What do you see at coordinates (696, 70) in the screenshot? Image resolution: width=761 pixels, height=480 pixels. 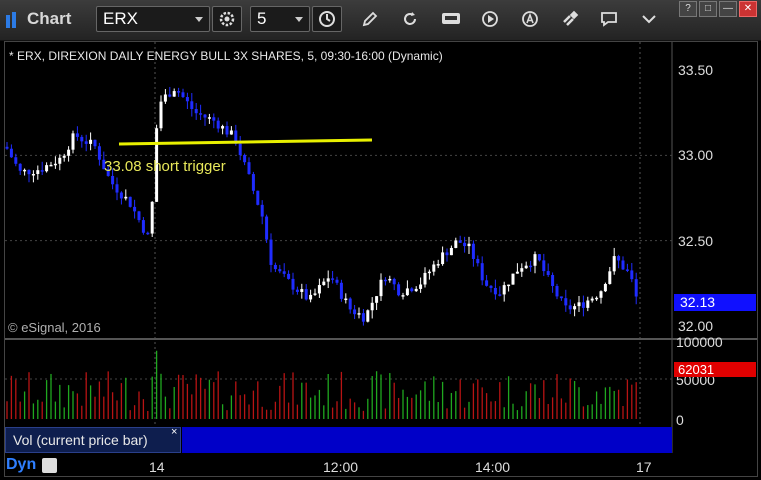 I see `price-tick-label: 33.50` at bounding box center [696, 70].